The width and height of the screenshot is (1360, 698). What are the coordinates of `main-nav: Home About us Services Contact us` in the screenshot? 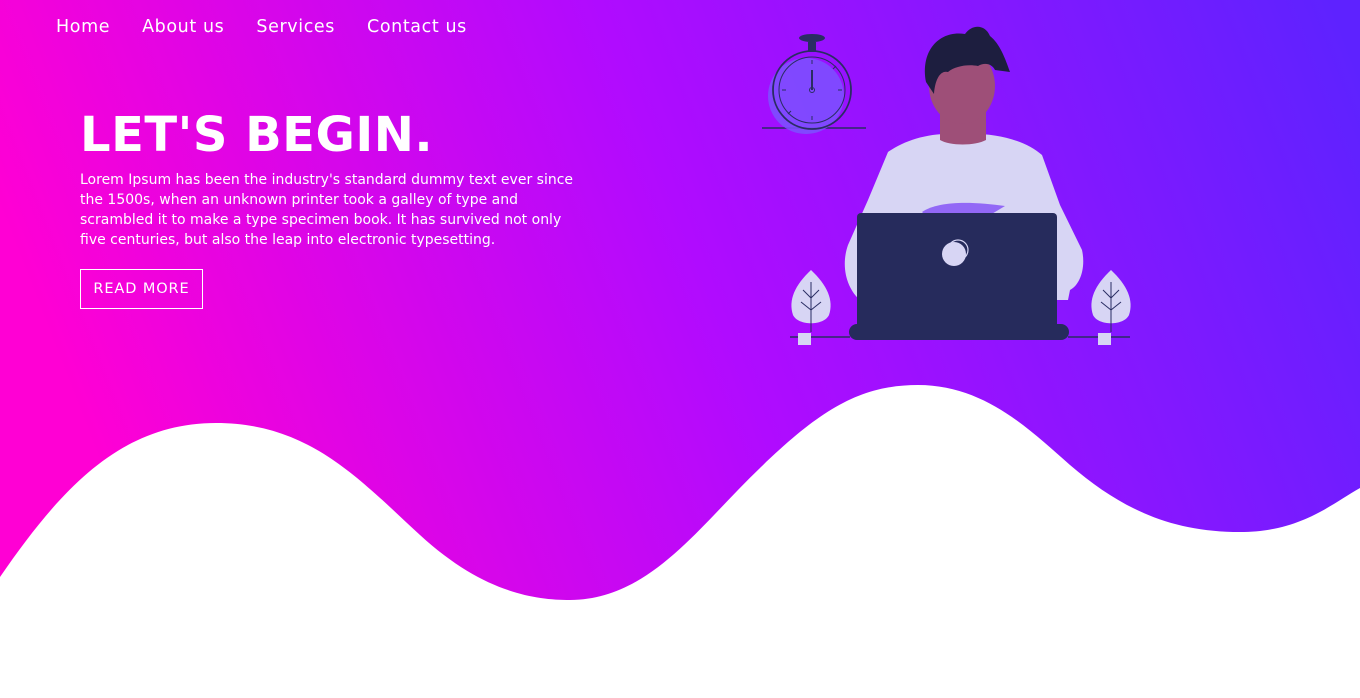 It's located at (277, 27).